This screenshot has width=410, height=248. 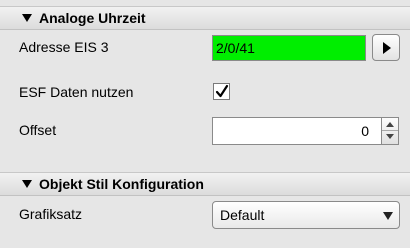 I want to click on esf-checkbox, so click(x=221, y=91).